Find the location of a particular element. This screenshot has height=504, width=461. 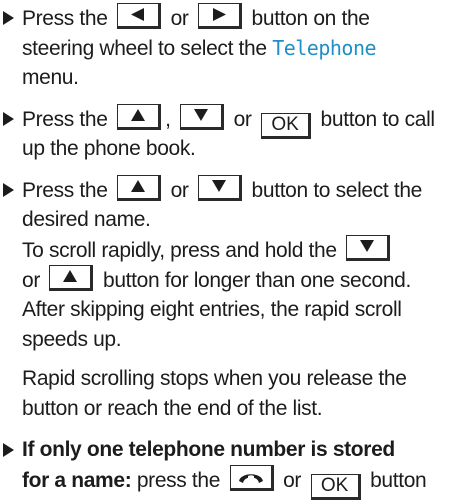

step1-line3: menu. is located at coordinates (50, 78).